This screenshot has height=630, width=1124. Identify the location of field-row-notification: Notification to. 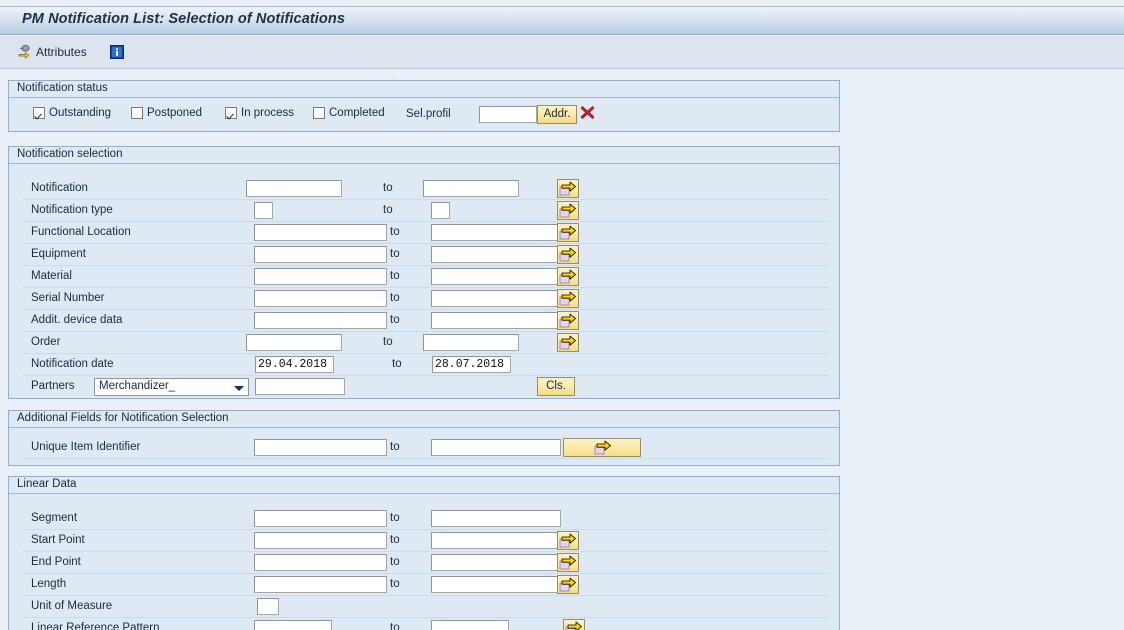
(424, 189).